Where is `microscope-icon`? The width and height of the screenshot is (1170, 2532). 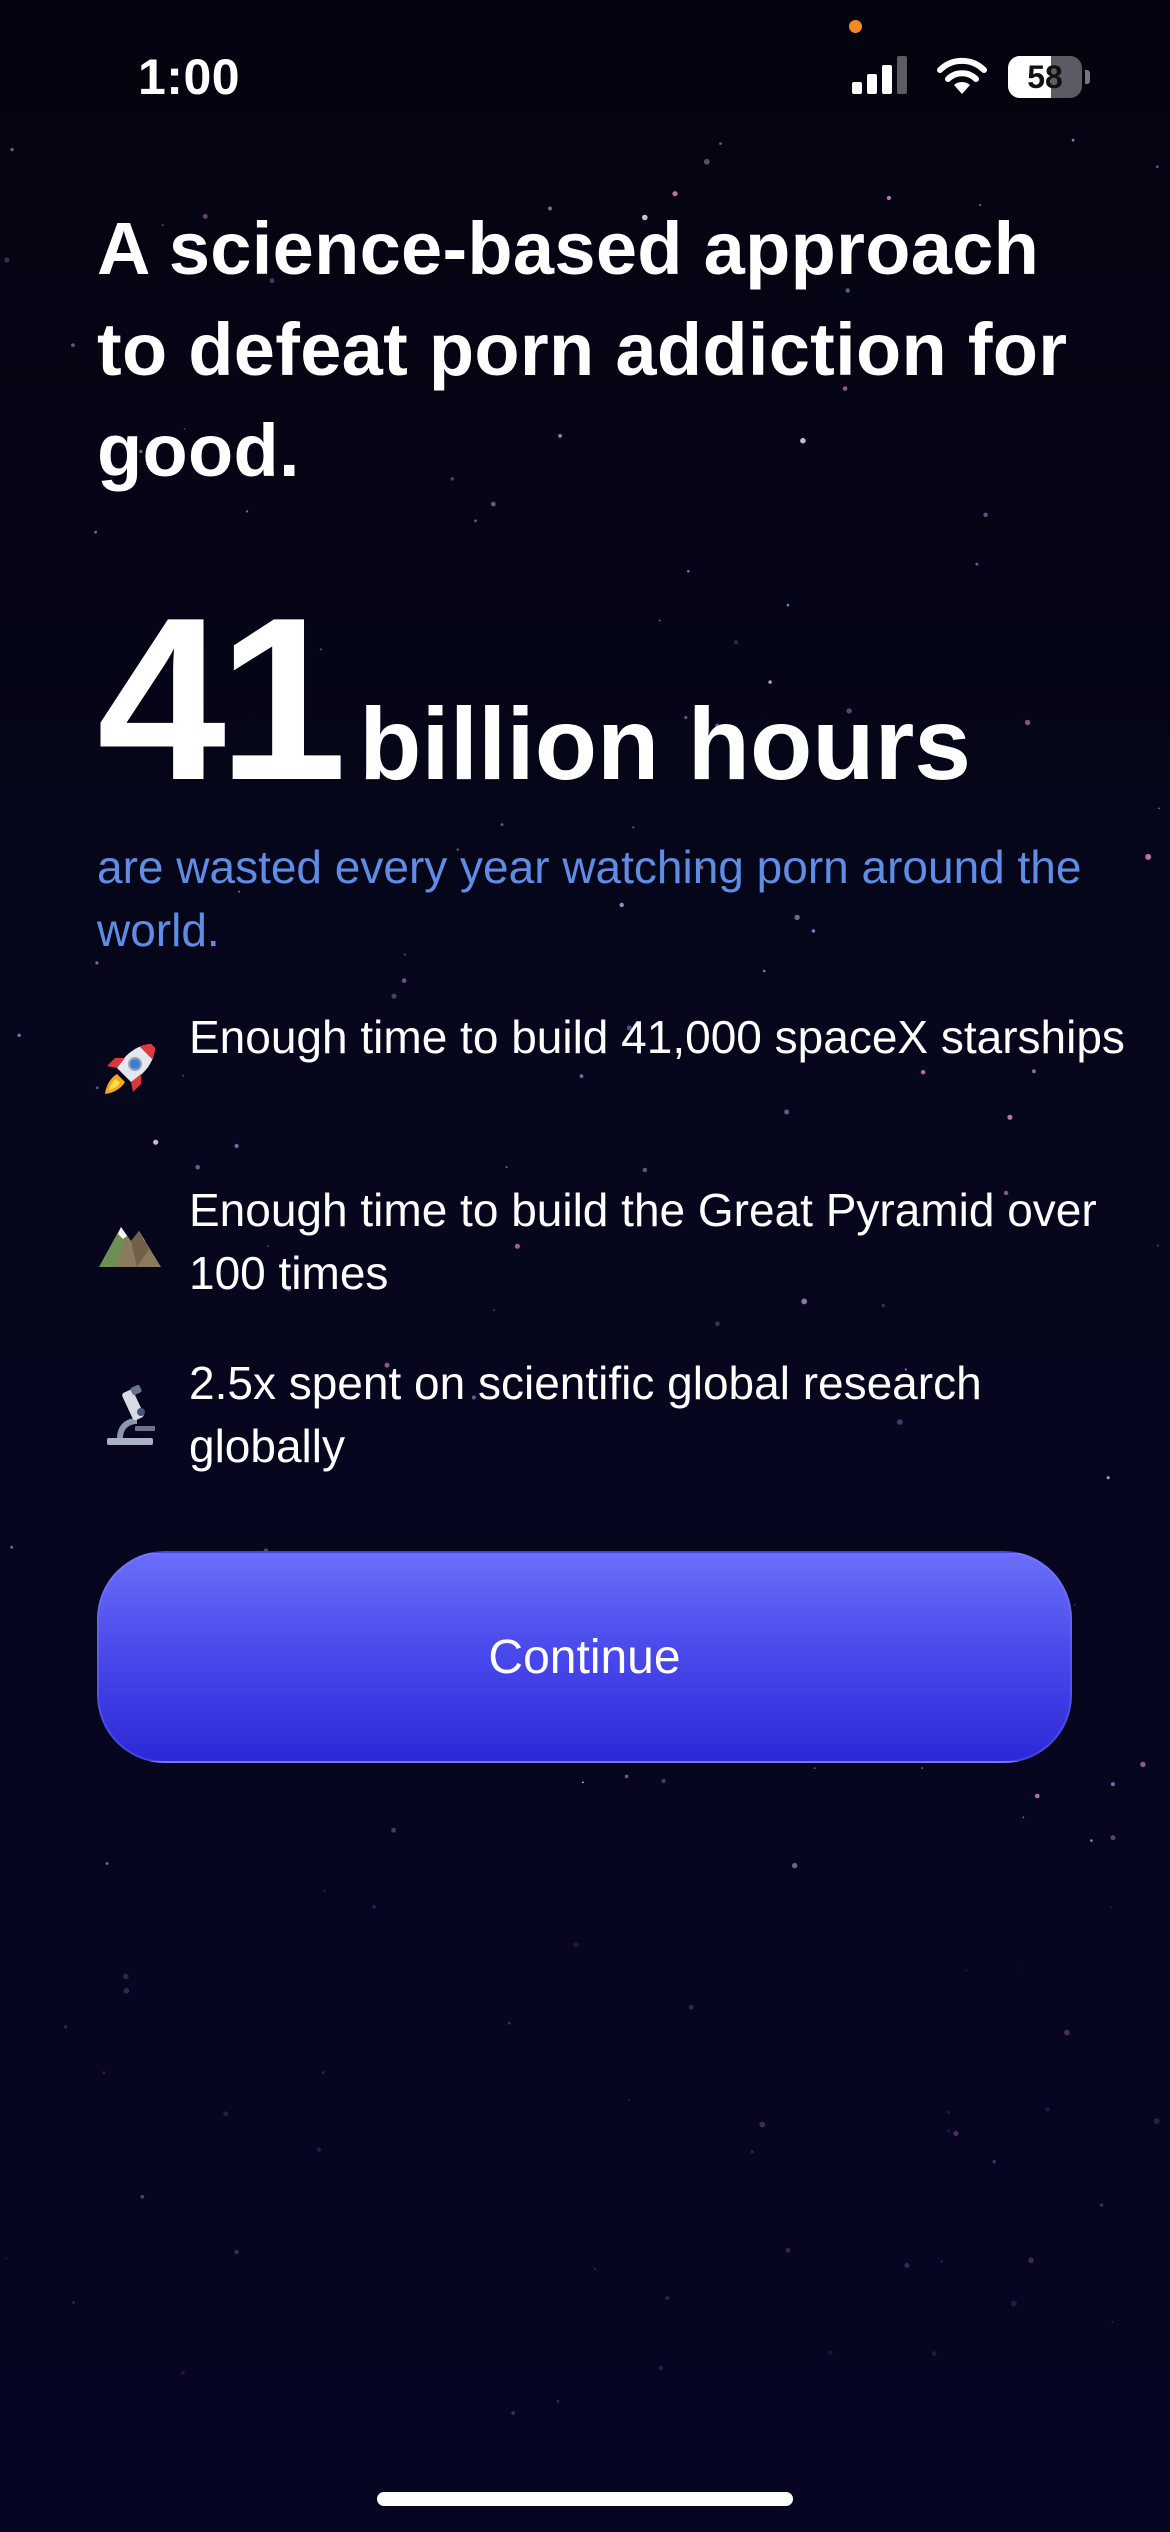
microscope-icon is located at coordinates (131, 1414).